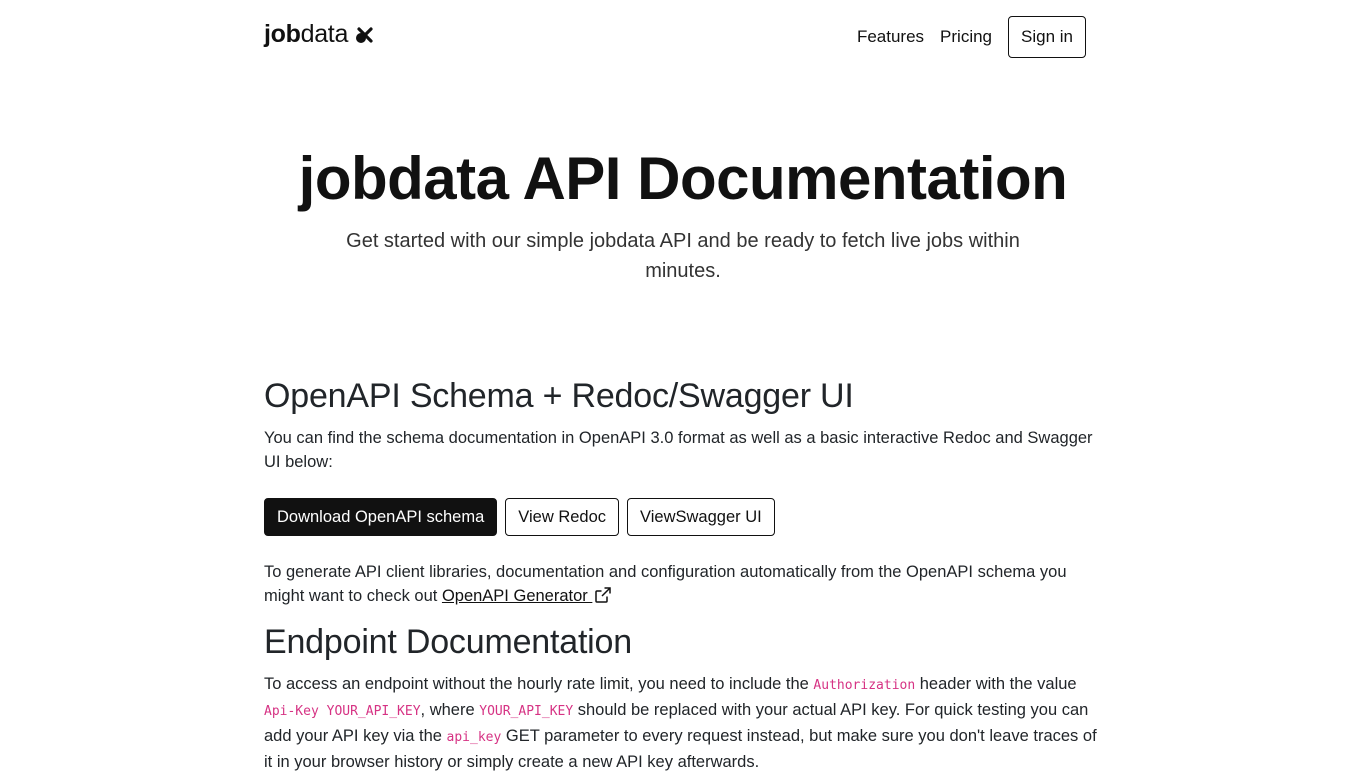 The width and height of the screenshot is (1366, 774). I want to click on code-api-key-param: api_key, so click(474, 737).